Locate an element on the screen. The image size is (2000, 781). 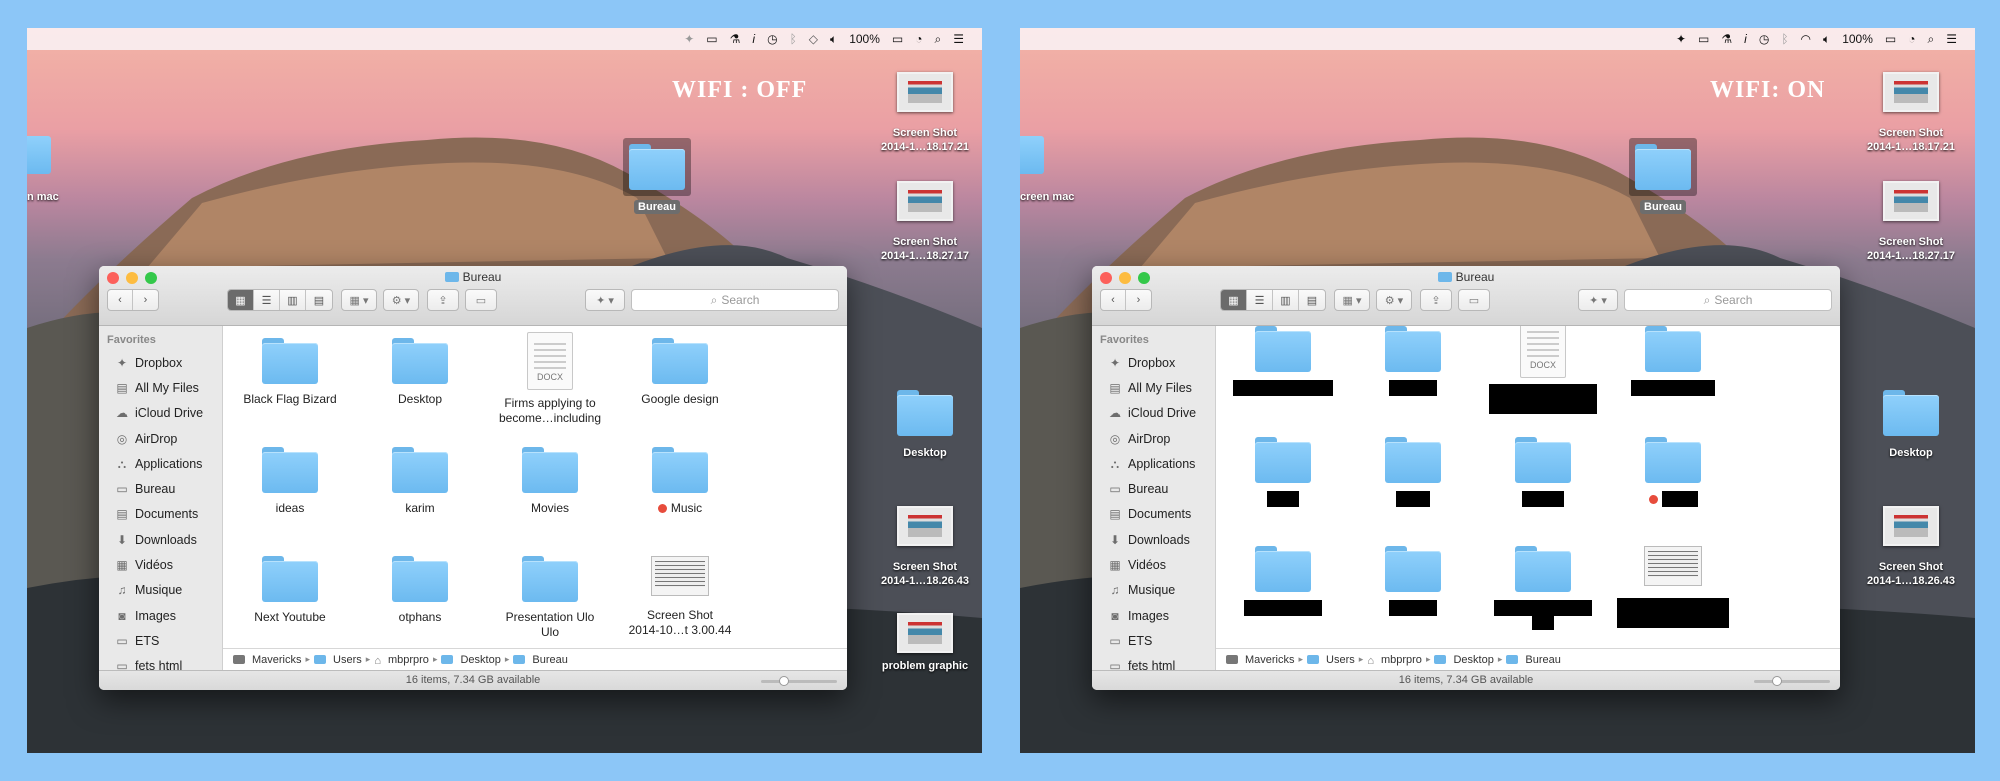
tags-button: ▭ is located at coordinates (1474, 300).